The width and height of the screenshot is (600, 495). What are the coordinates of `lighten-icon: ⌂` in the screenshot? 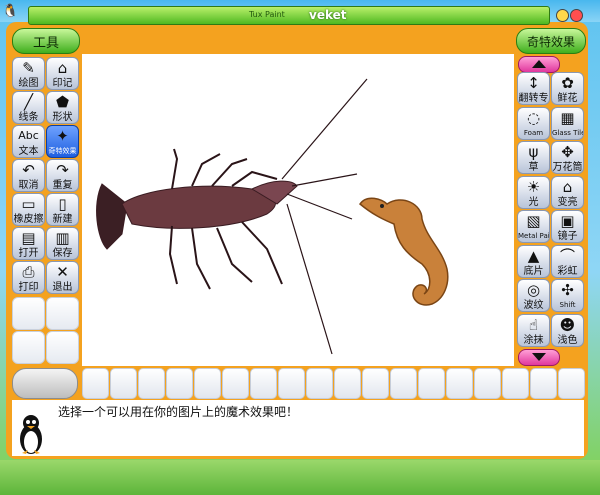 It's located at (567, 186).